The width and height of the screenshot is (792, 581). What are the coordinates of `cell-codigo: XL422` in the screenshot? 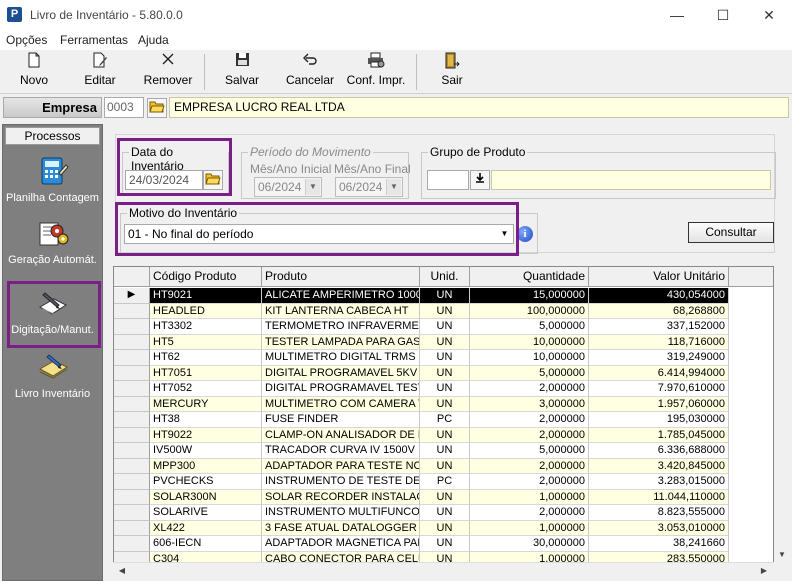 It's located at (206, 528).